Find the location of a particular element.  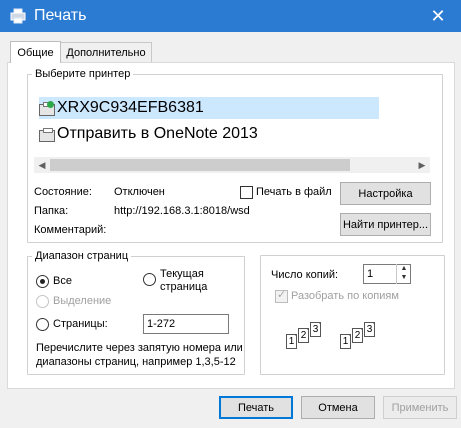

pages-input: 1-272 is located at coordinates (186, 324).